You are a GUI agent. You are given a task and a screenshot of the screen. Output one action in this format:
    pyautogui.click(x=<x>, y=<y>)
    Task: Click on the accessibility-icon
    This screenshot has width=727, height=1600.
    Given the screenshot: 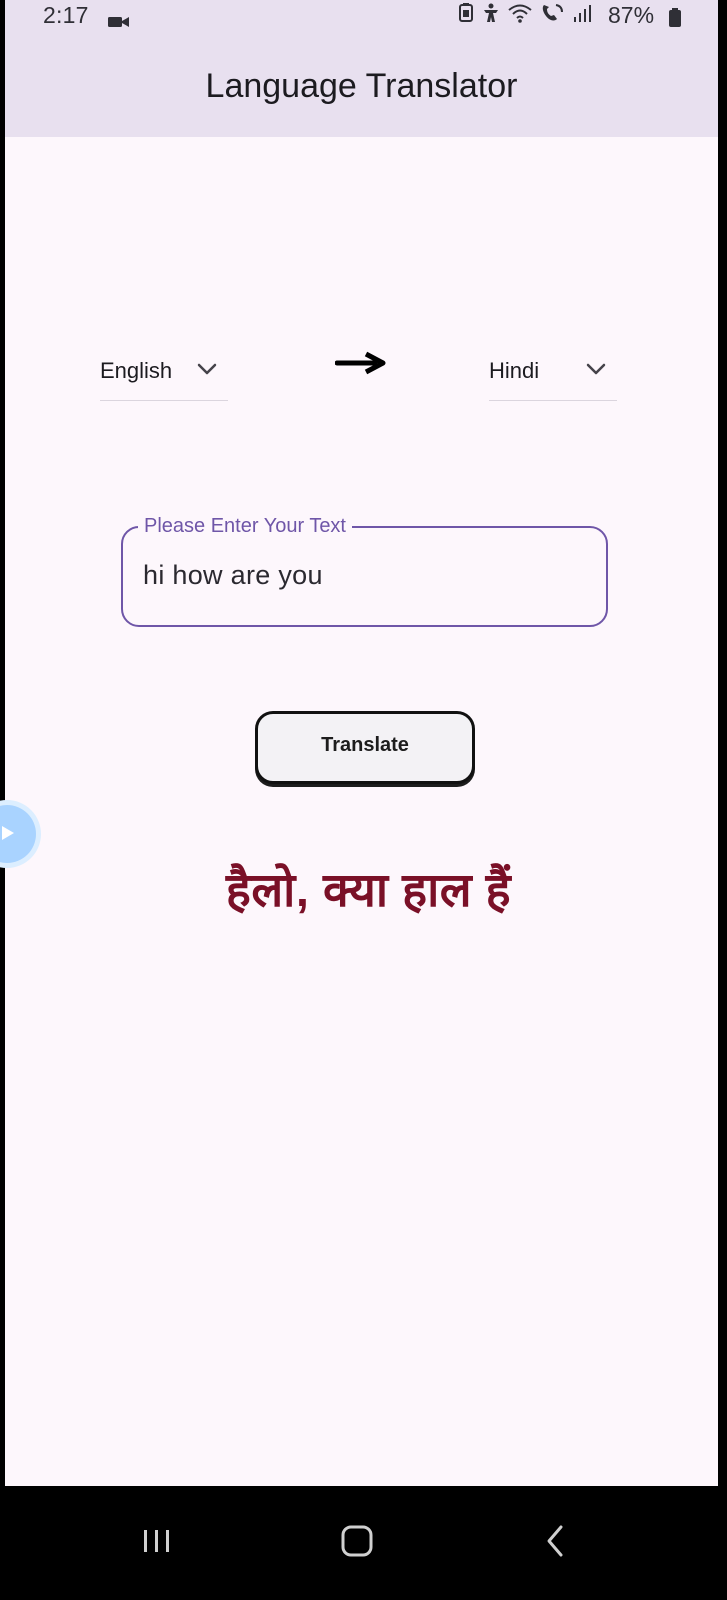 What is the action you would take?
    pyautogui.click(x=491, y=16)
    